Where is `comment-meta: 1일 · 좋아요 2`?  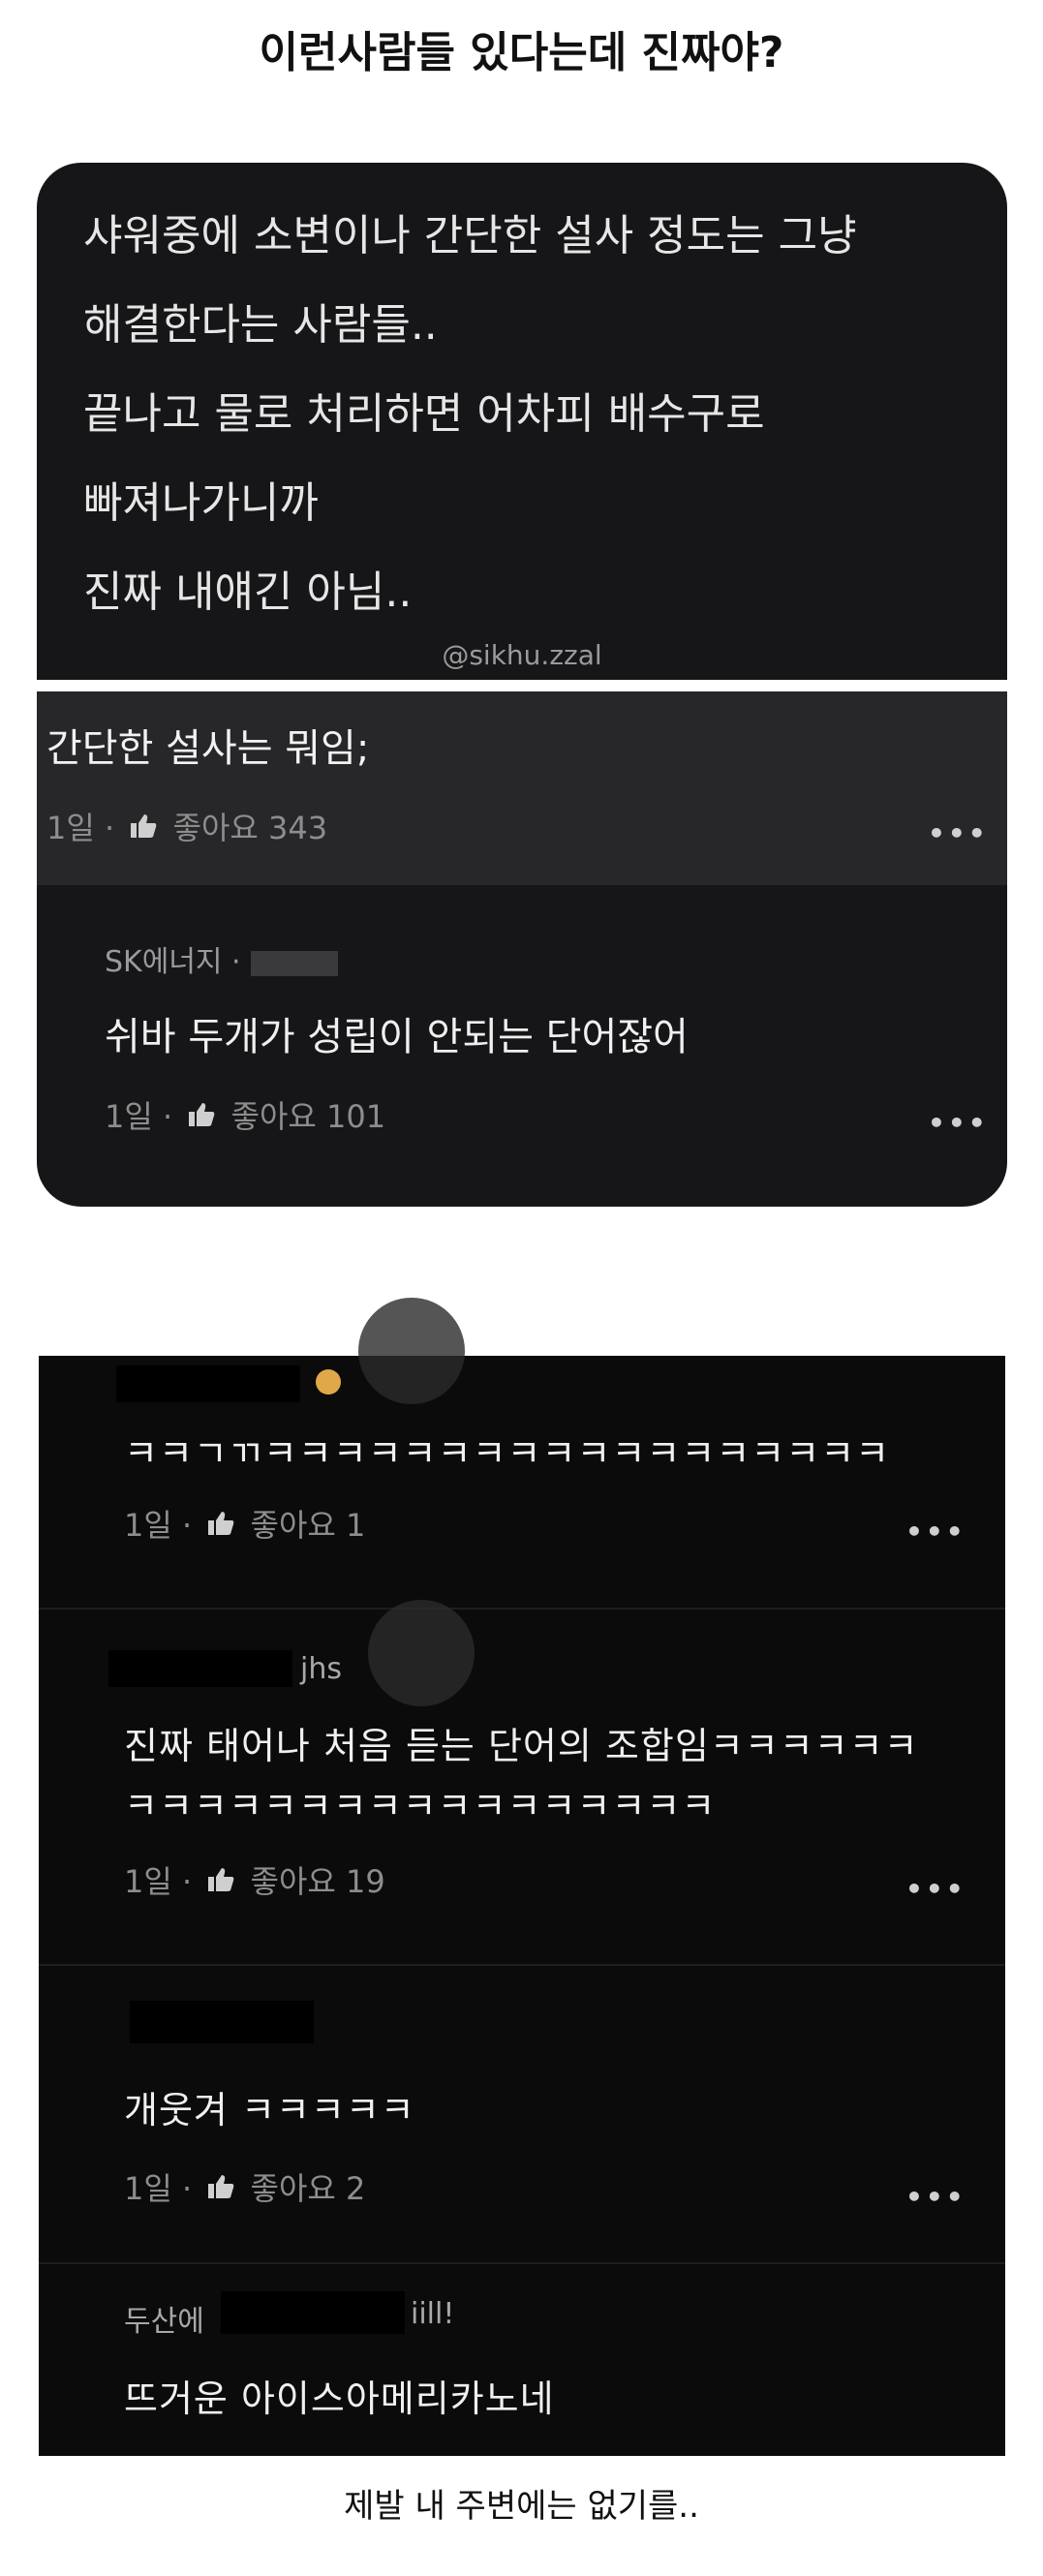 comment-meta: 1일 · 좋아요 2 is located at coordinates (245, 2186).